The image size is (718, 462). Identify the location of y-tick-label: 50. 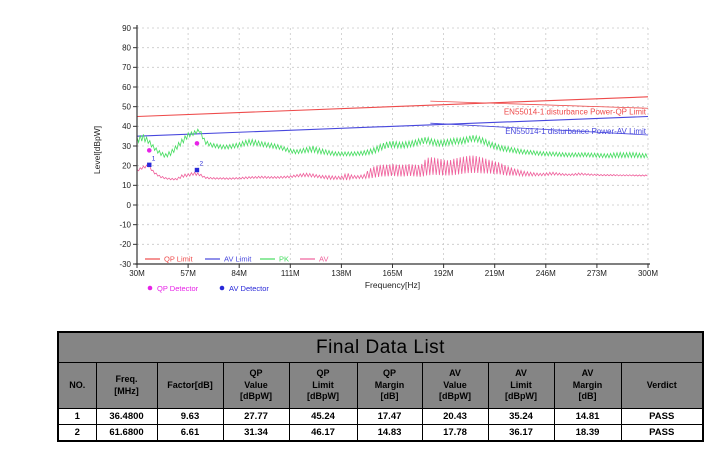
(126, 106).